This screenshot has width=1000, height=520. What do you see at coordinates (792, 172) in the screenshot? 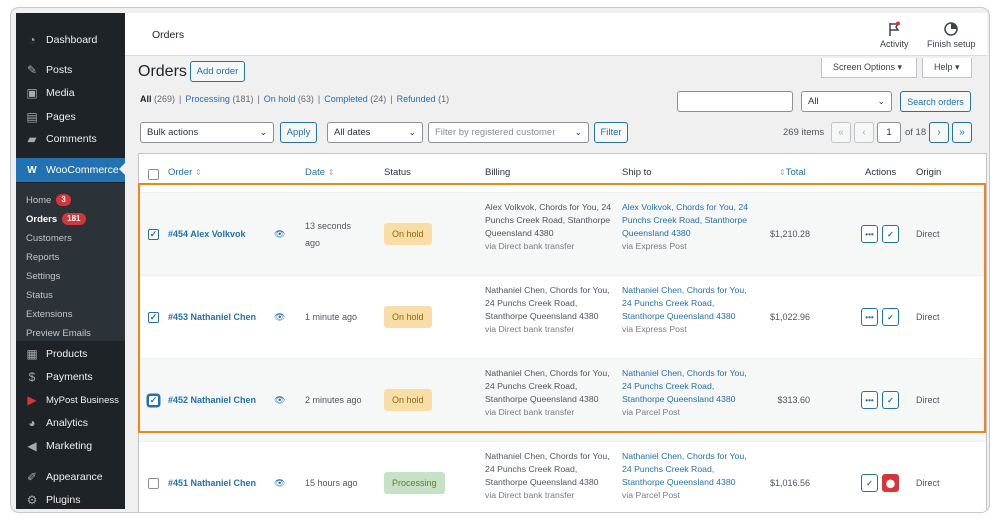
I see `column-header-total: ⇕Total` at bounding box center [792, 172].